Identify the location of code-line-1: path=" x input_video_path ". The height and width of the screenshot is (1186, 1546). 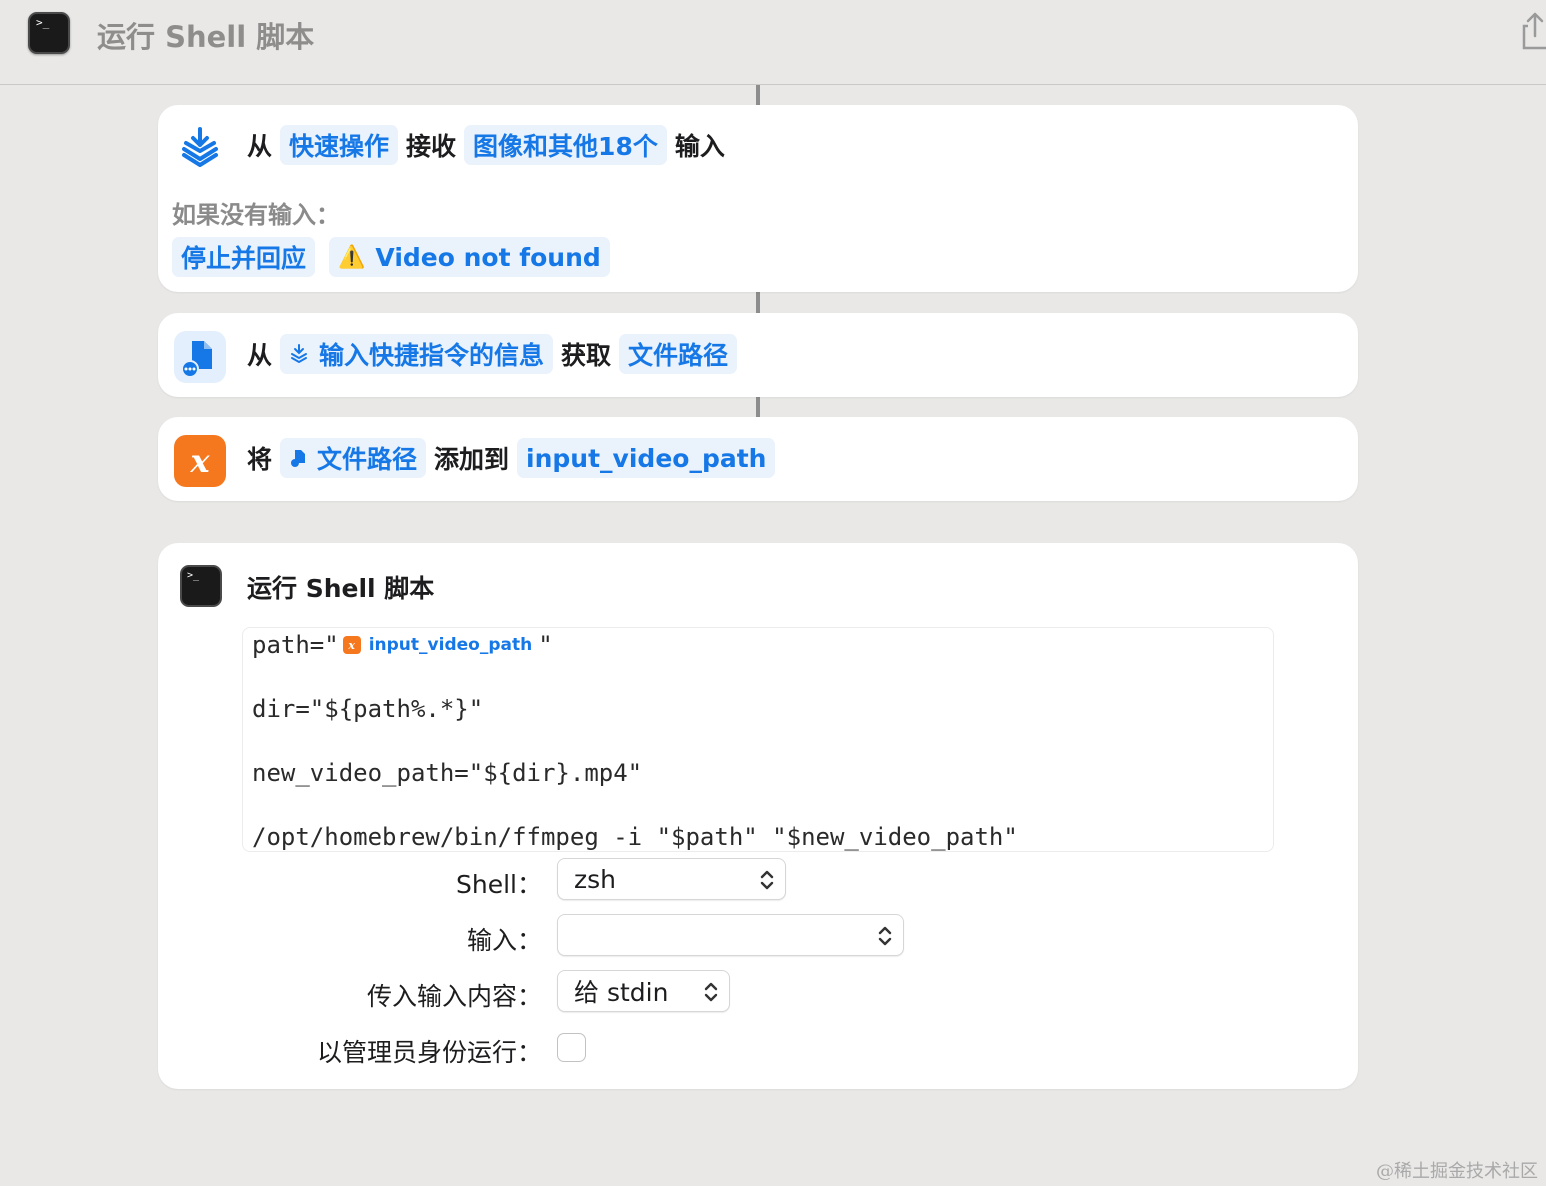
(402, 645).